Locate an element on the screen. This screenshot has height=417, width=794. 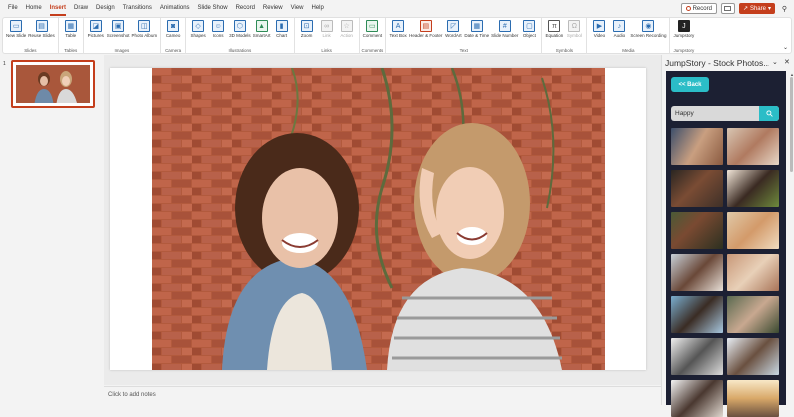
search-input is located at coordinates (716, 113).